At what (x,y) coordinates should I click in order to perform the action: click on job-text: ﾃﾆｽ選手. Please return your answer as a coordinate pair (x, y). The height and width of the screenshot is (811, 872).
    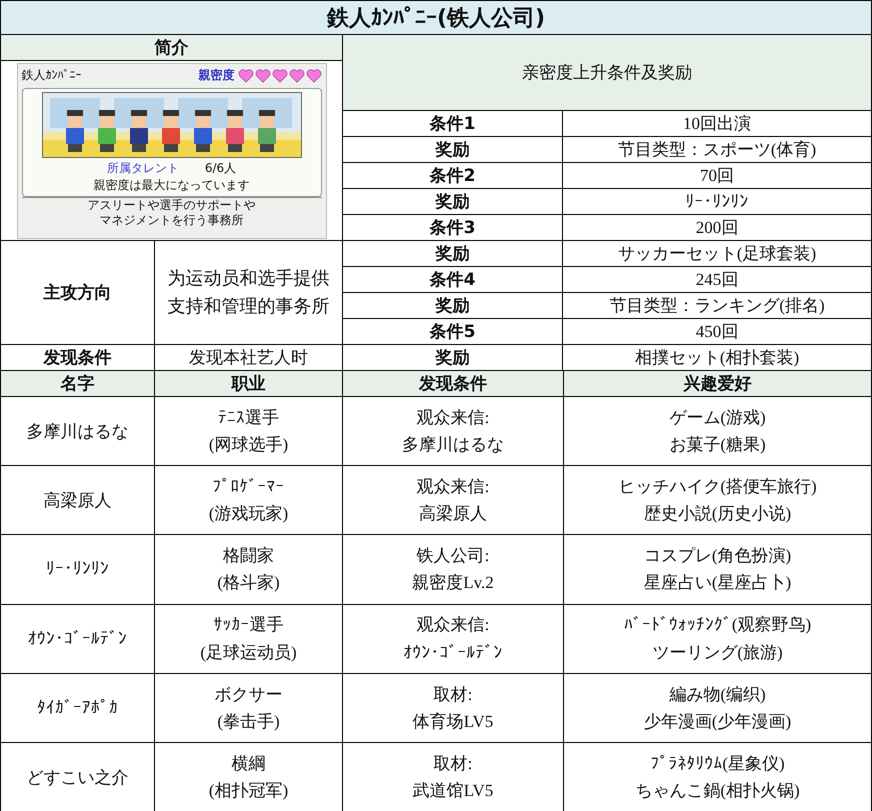
    Looking at the image, I should click on (248, 417).